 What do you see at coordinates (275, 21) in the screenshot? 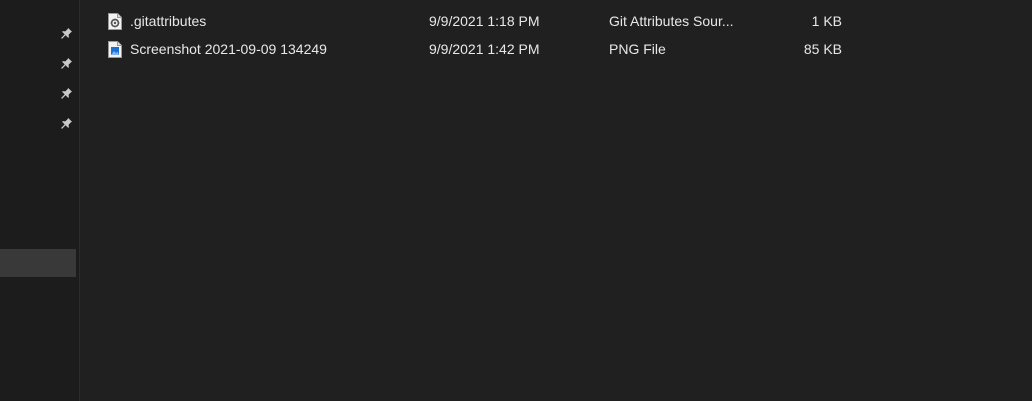
I see `file-name: .gitattributes` at bounding box center [275, 21].